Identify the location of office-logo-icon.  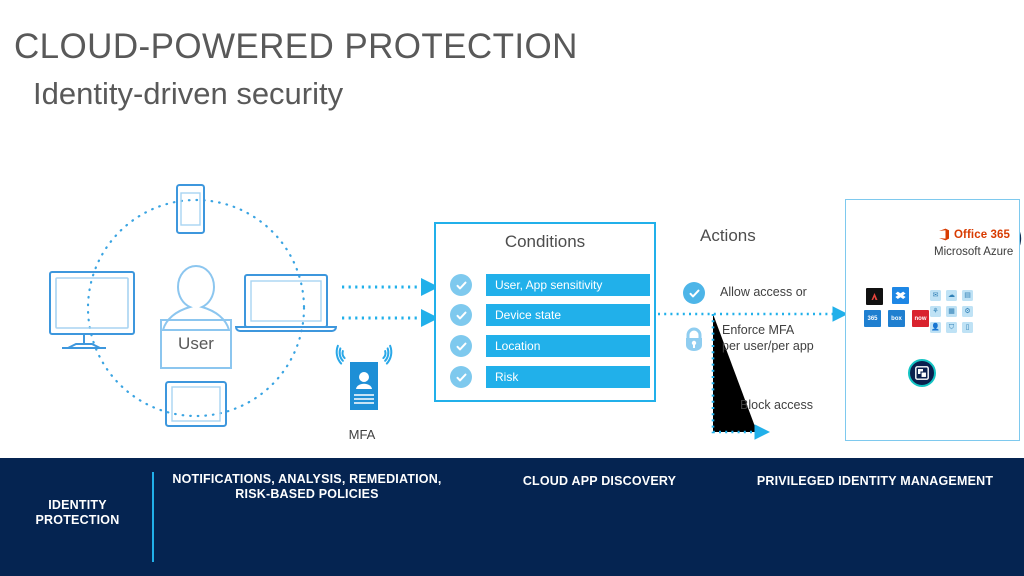
(944, 234).